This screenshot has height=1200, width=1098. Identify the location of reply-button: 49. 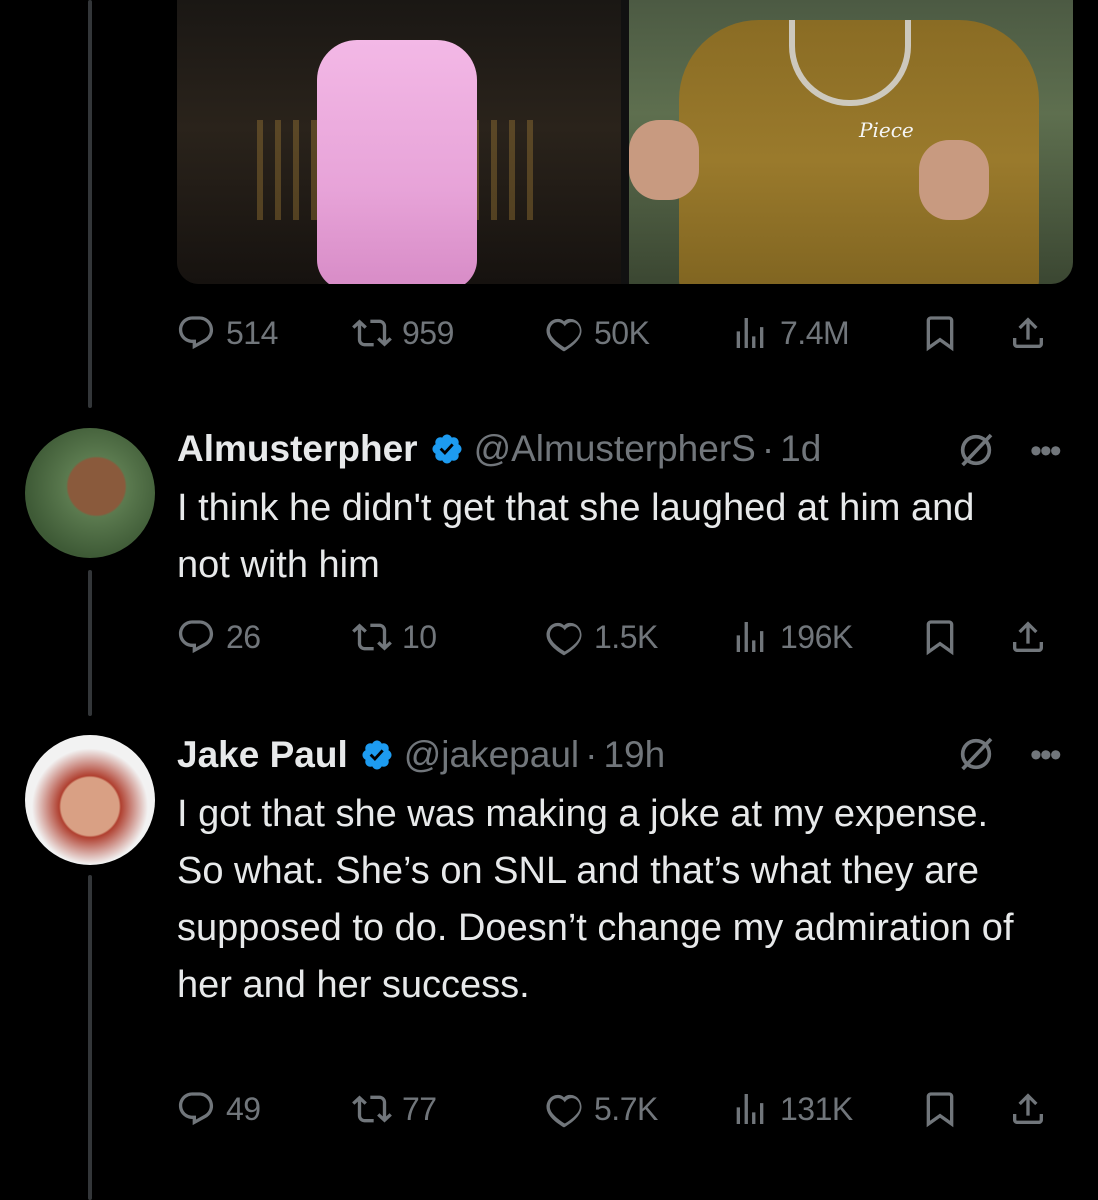
(264, 1109).